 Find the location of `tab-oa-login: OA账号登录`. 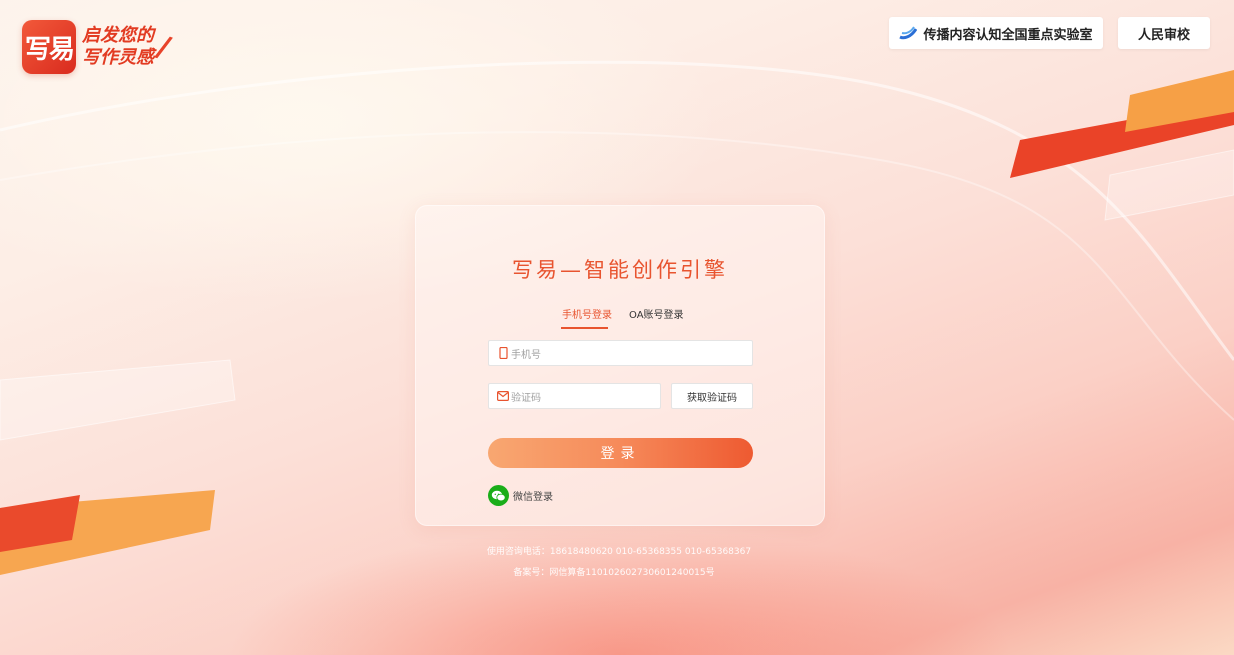

tab-oa-login: OA账号登录 is located at coordinates (656, 313).